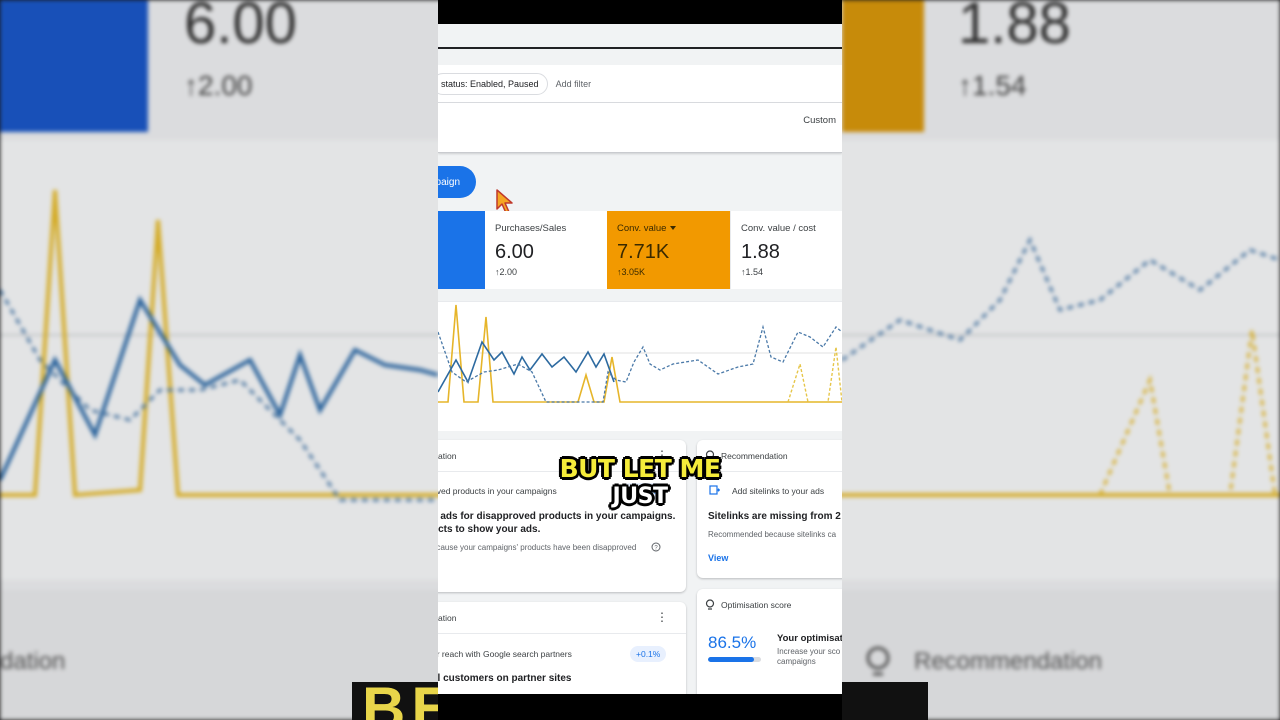 The height and width of the screenshot is (720, 1280). What do you see at coordinates (819, 120) in the screenshot?
I see `date-range-selector: Custom` at bounding box center [819, 120].